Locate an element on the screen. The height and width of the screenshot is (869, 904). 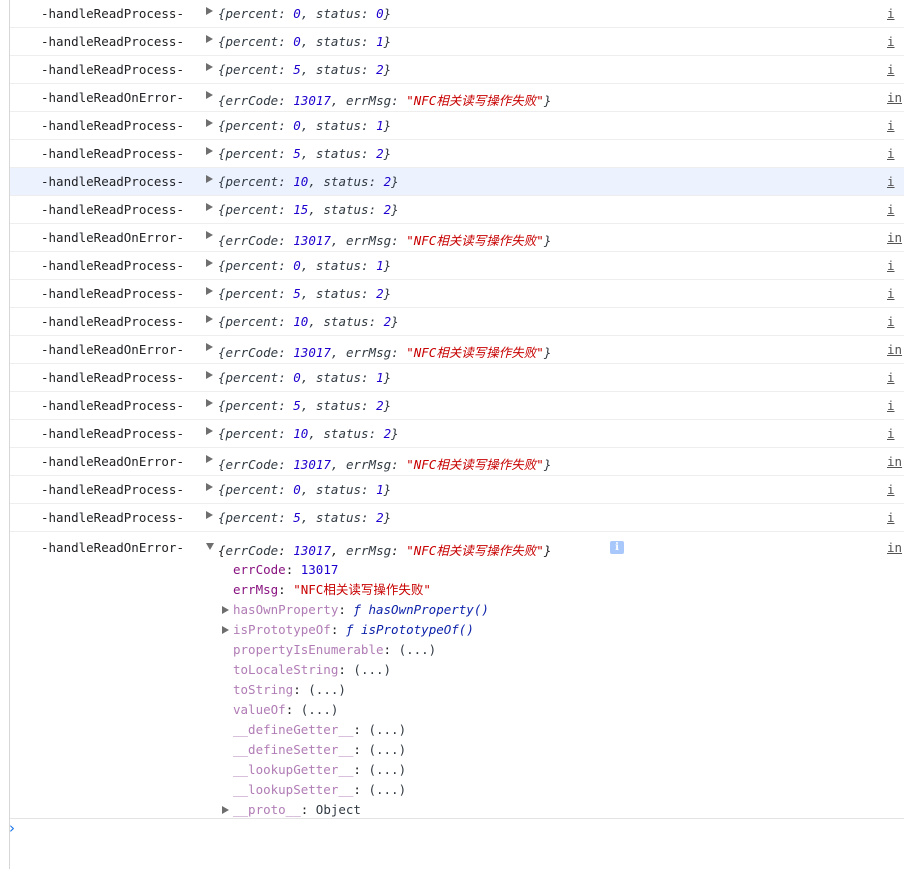
property-line: toLocaleString: (...) is located at coordinates (312, 669).